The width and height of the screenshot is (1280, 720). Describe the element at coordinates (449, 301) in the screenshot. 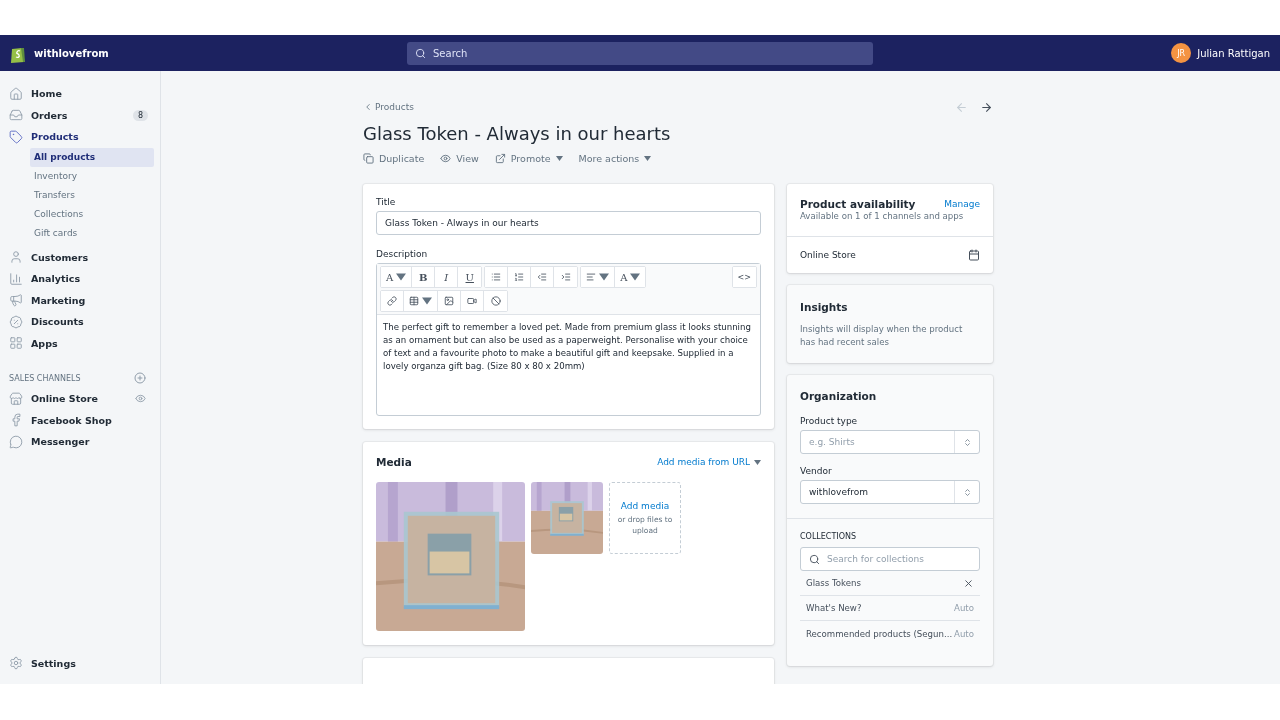

I see `image-icon` at that location.